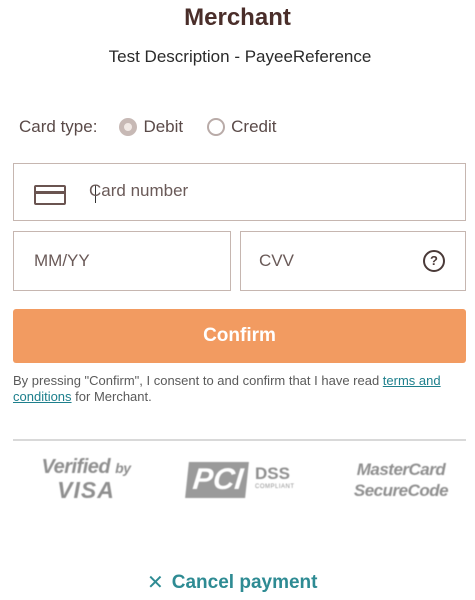 The image size is (475, 600). What do you see at coordinates (434, 261) in the screenshot?
I see `help-icon: ?` at bounding box center [434, 261].